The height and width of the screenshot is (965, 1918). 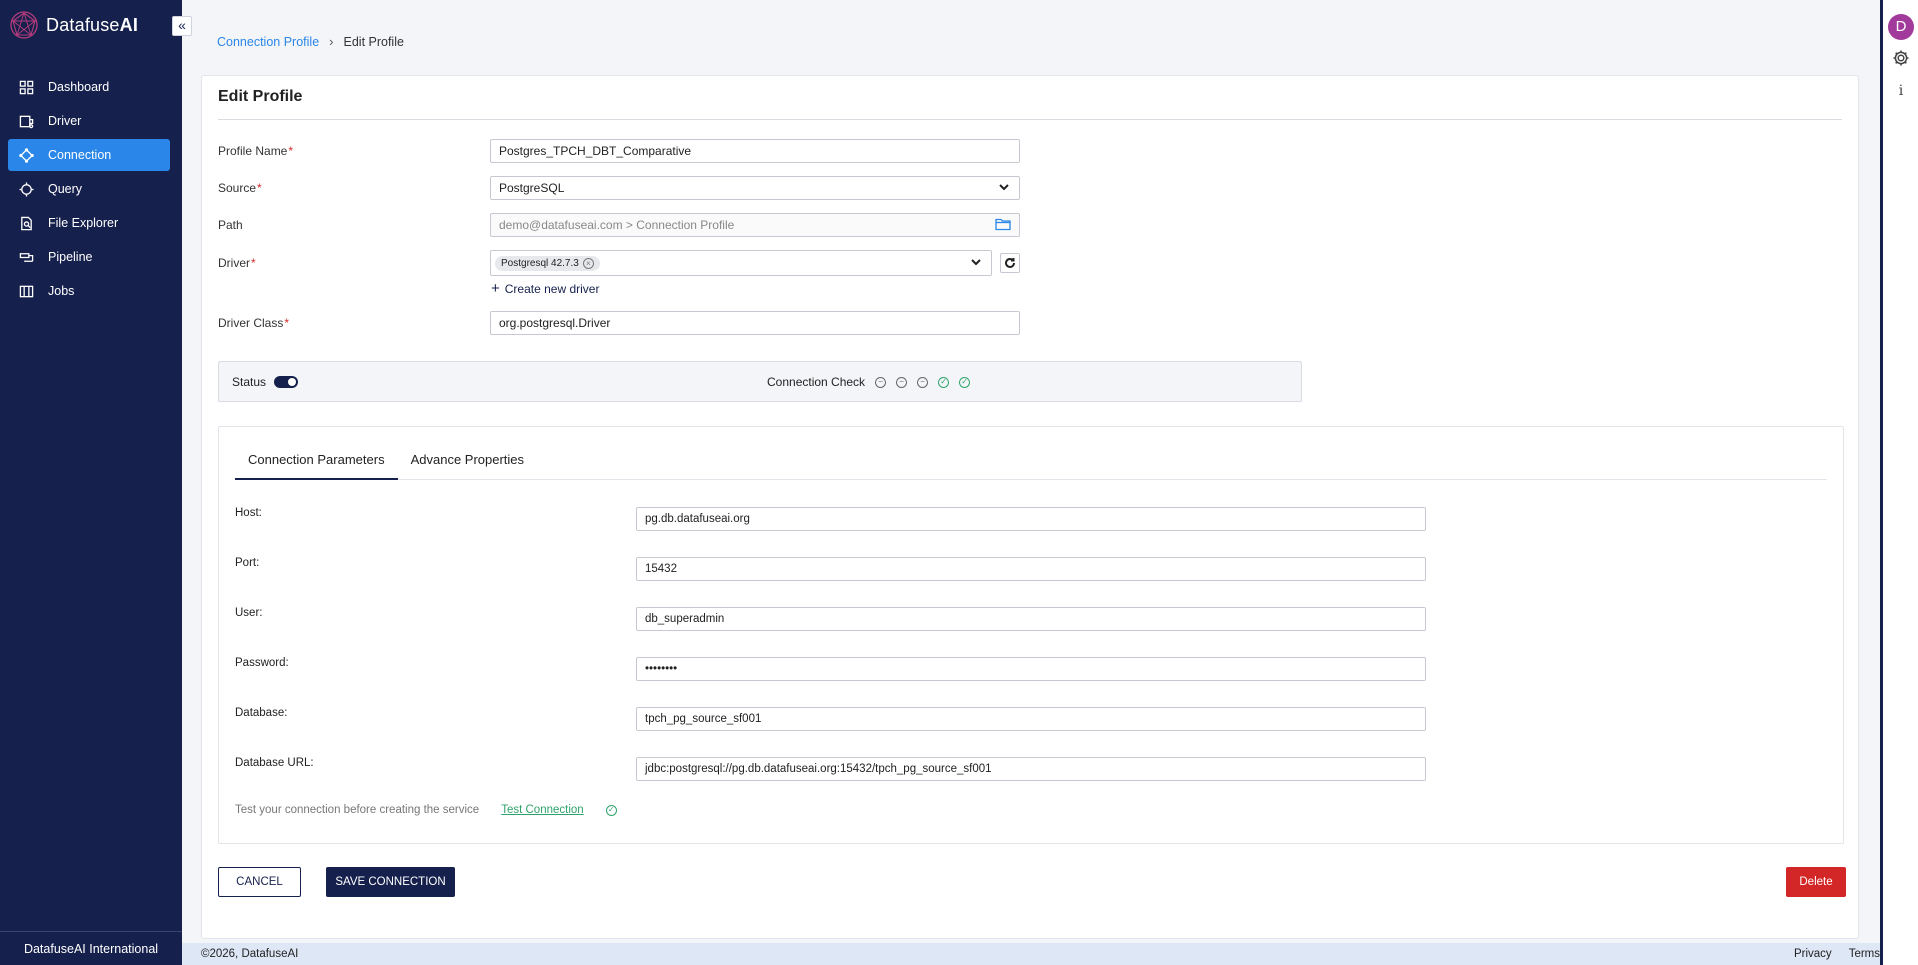 What do you see at coordinates (1031, 461) in the screenshot?
I see `params-tabs: Connection Parameters Advance Properties` at bounding box center [1031, 461].